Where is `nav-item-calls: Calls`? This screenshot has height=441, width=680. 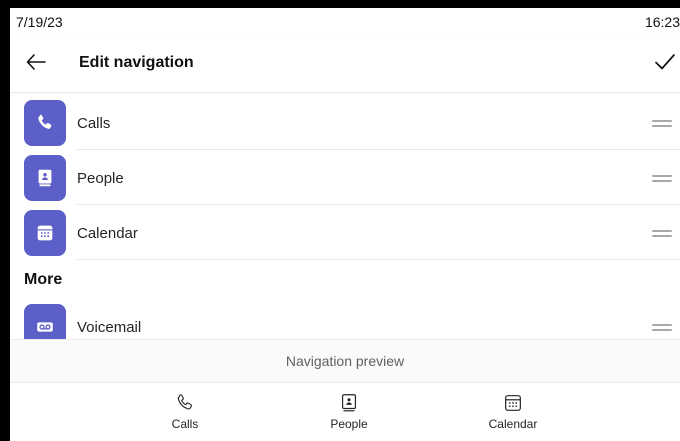 nav-item-calls: Calls is located at coordinates (345, 122).